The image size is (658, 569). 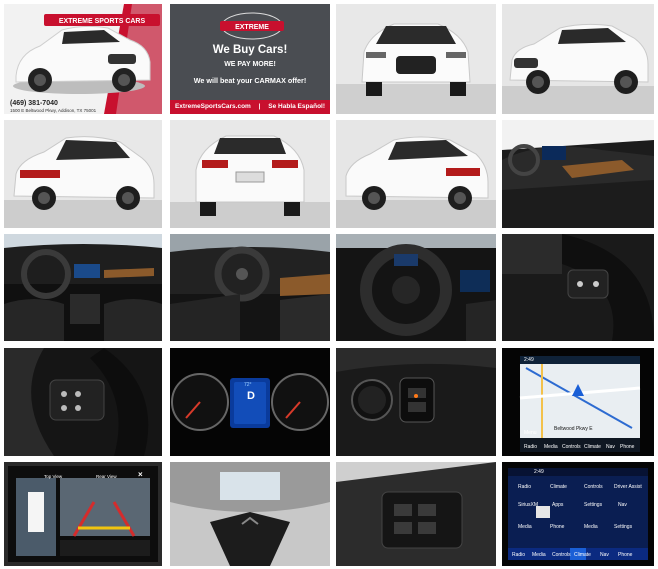 I want to click on ad-spanish: Se Habla Español!, so click(x=297, y=106).